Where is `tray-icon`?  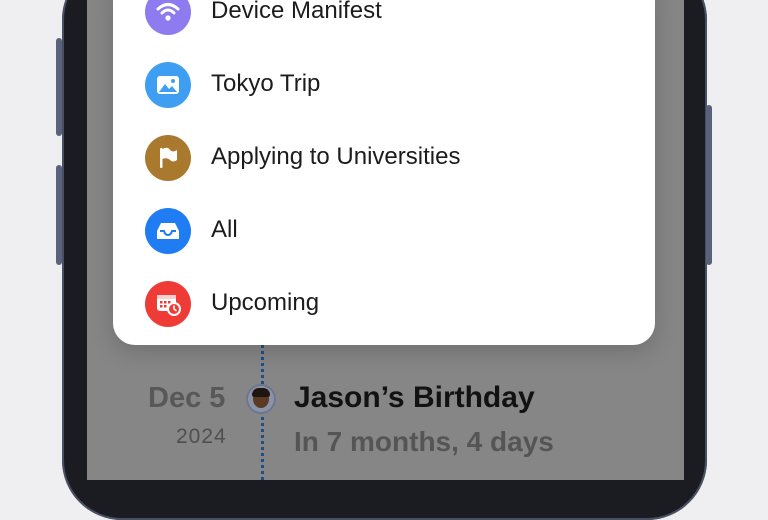 tray-icon is located at coordinates (168, 231).